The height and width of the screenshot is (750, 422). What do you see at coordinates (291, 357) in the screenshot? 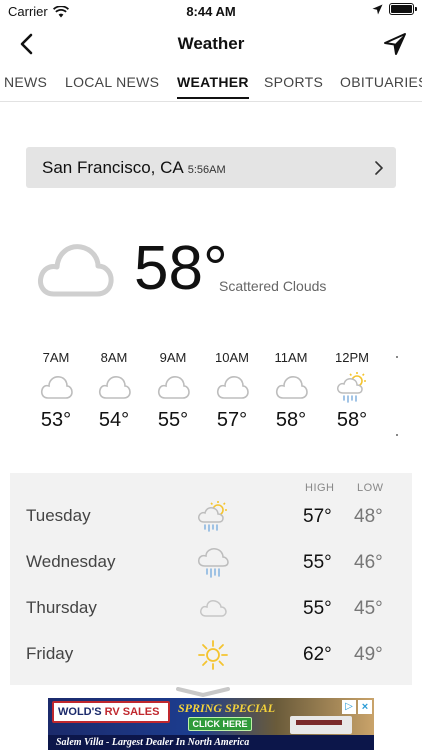
I see `hour-time: 11AM` at bounding box center [291, 357].